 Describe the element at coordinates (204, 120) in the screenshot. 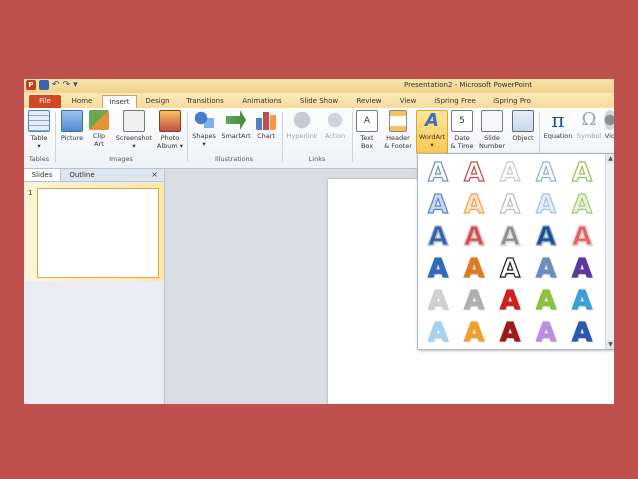

I see `shapes-icon` at that location.